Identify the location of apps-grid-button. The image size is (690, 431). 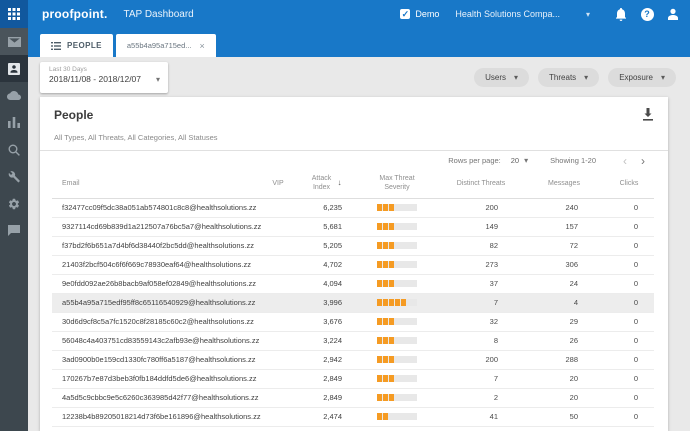
(14, 14).